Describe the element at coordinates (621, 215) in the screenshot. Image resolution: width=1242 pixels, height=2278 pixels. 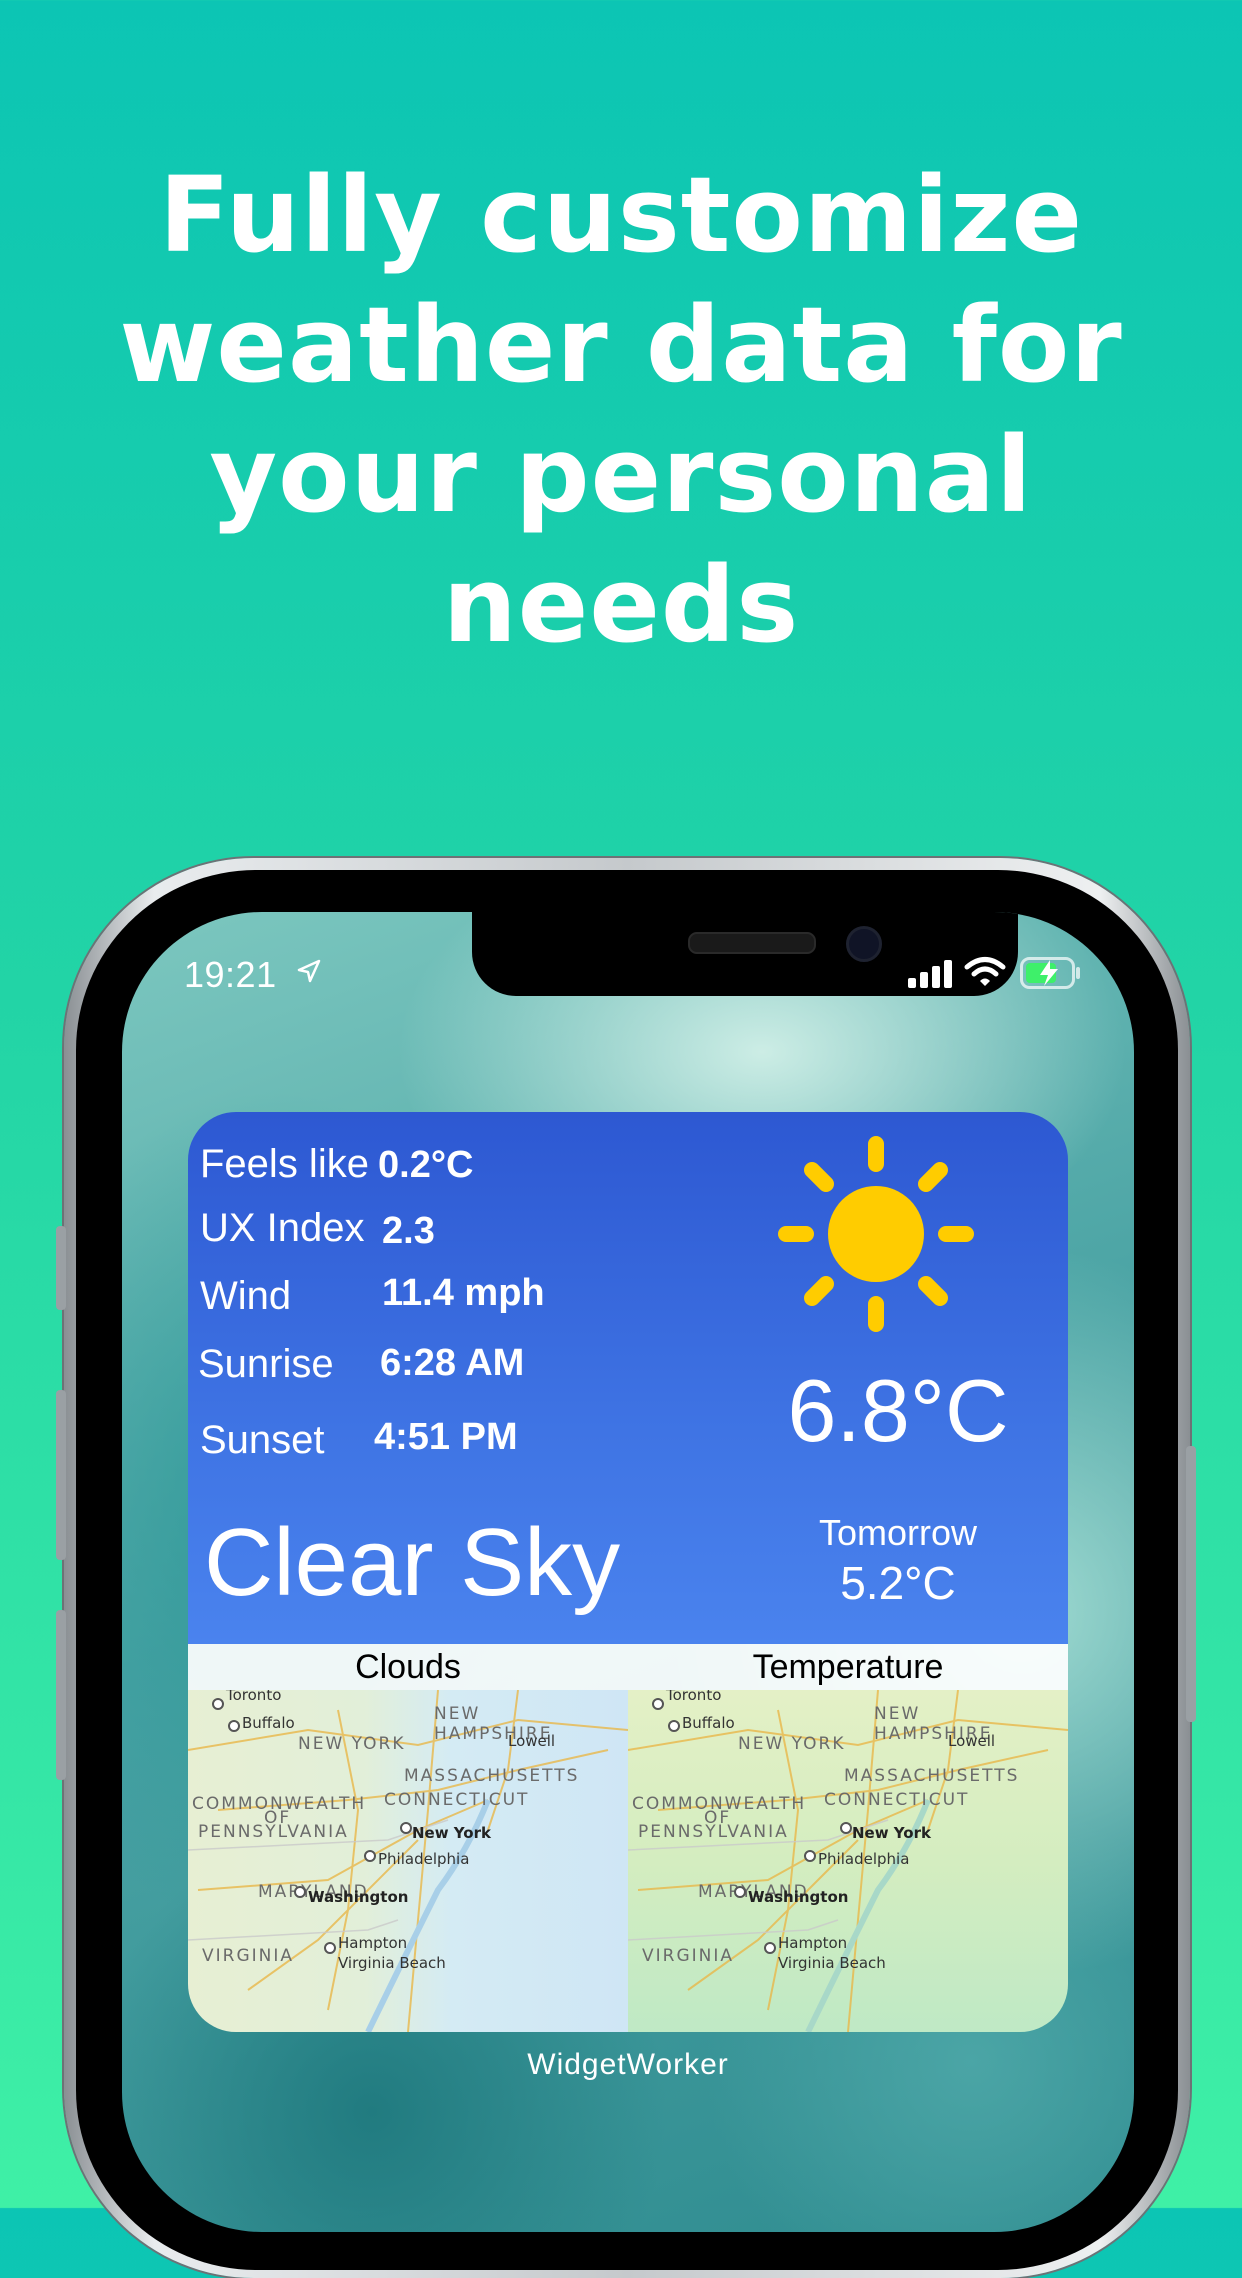
I see `headline-line-1: Fully customize` at that location.